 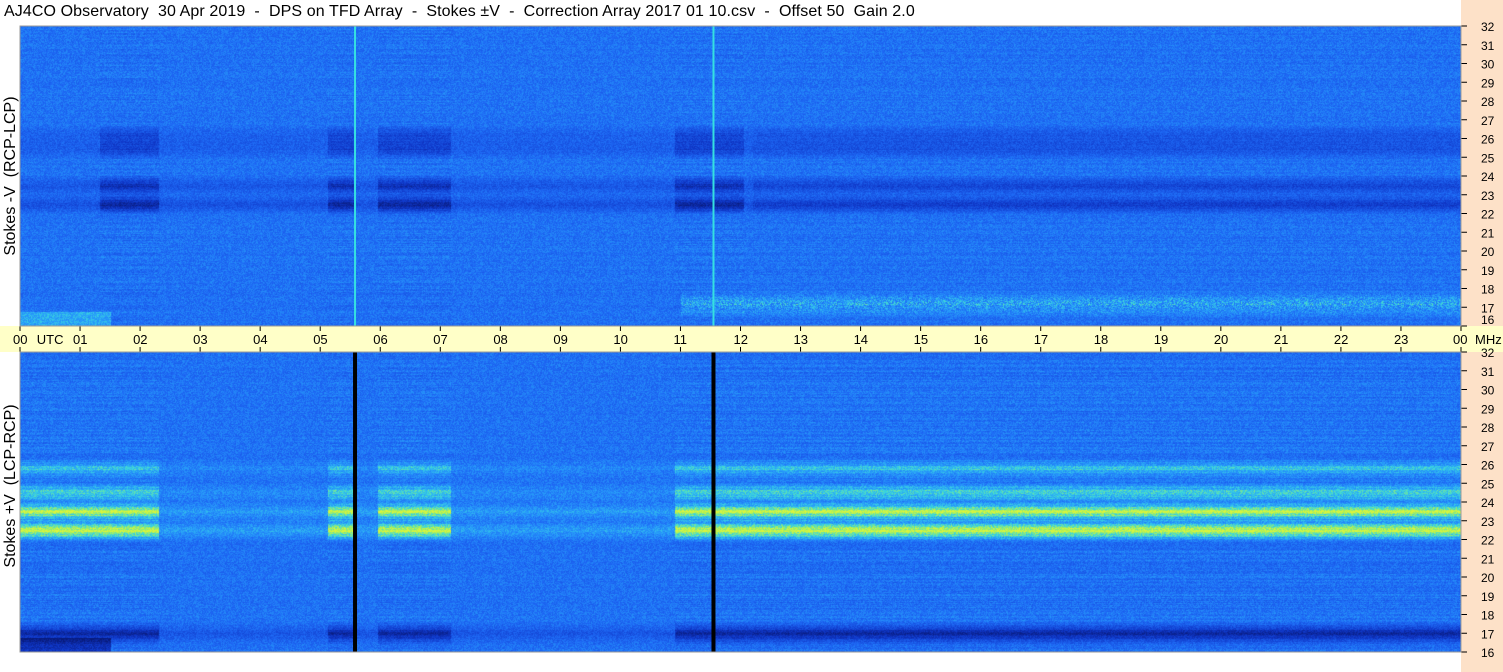 What do you see at coordinates (10, 486) in the screenshot?
I see `y-axis-label-bottom: Stokes +V (LCP-RCP)` at bounding box center [10, 486].